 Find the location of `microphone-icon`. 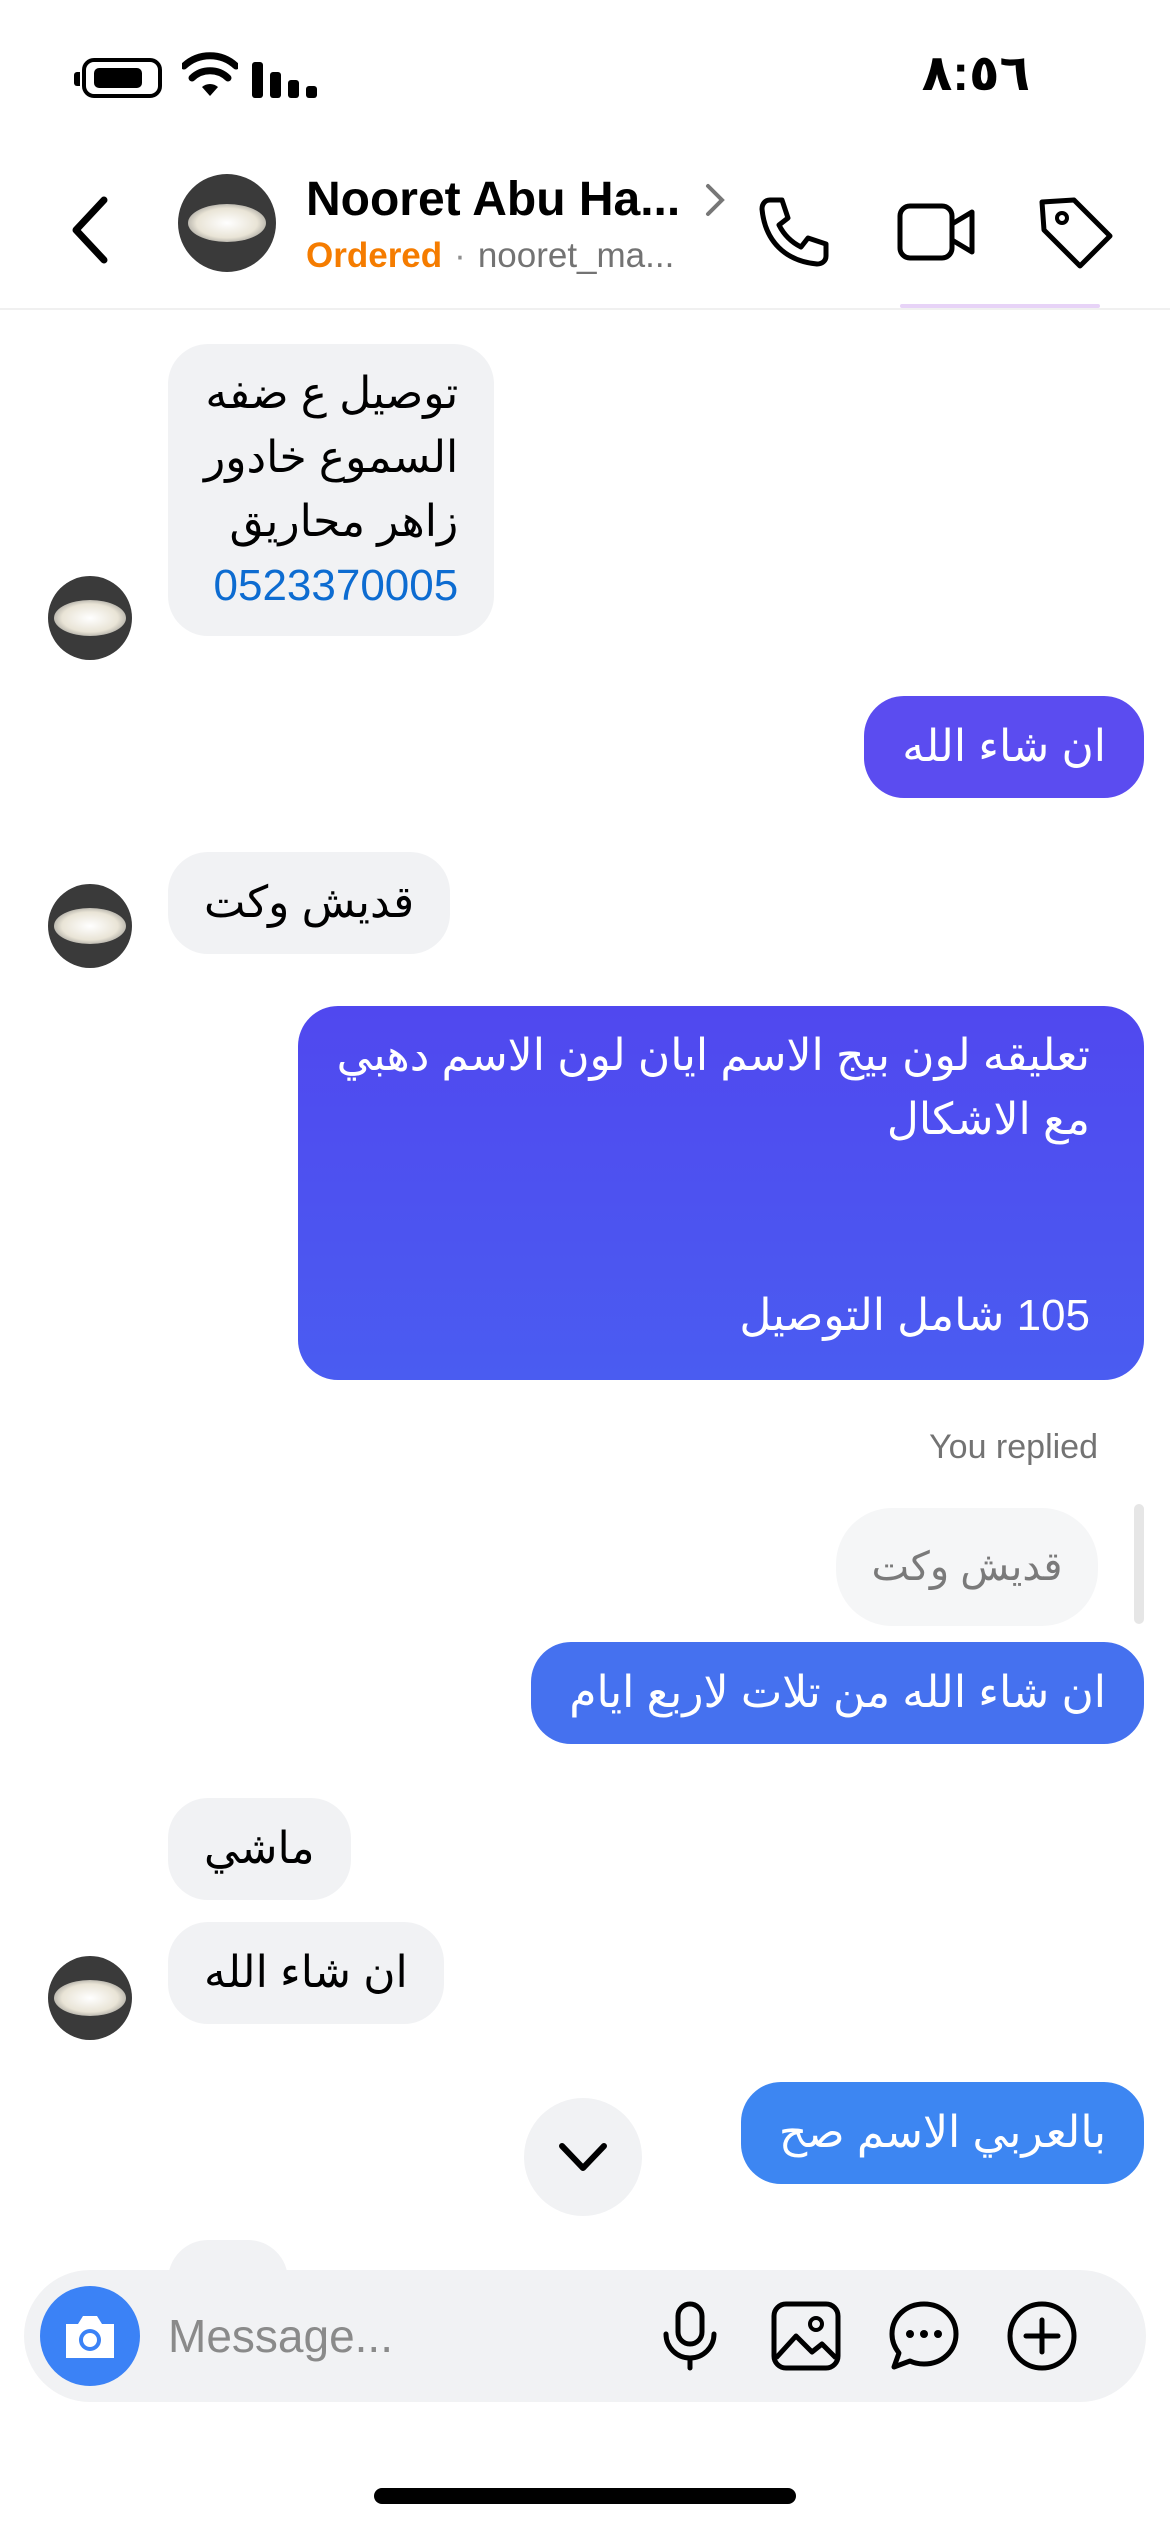

microphone-icon is located at coordinates (690, 2336).